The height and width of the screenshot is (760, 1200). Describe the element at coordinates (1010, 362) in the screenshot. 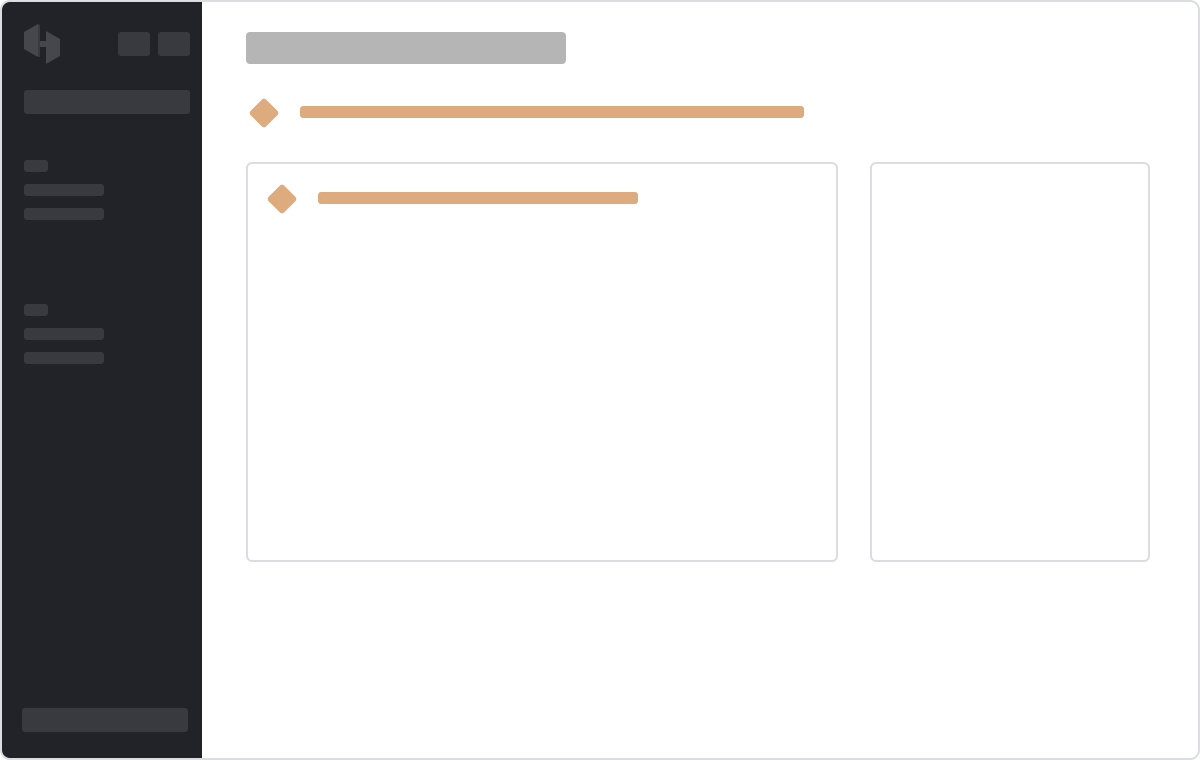

I see `secondary-card` at that location.